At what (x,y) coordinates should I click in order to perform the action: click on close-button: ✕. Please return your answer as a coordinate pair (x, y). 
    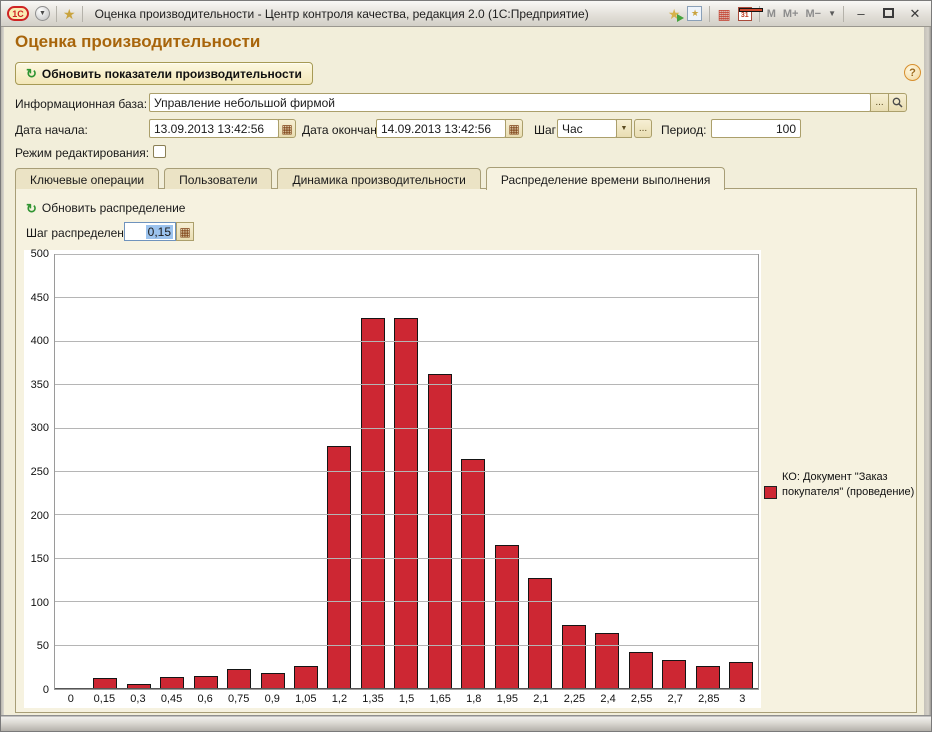
    Looking at the image, I should click on (915, 14).